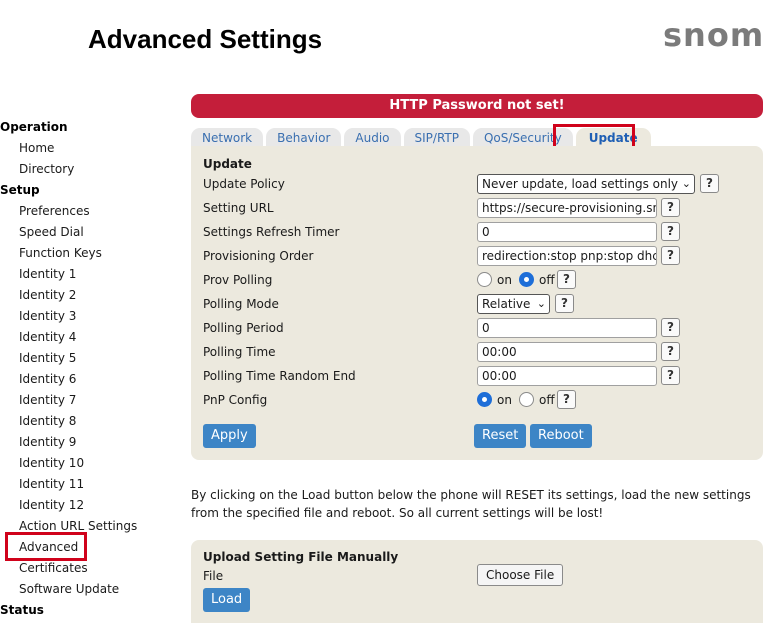 This screenshot has width=769, height=623. I want to click on pnp-config-on-label: on, so click(504, 400).